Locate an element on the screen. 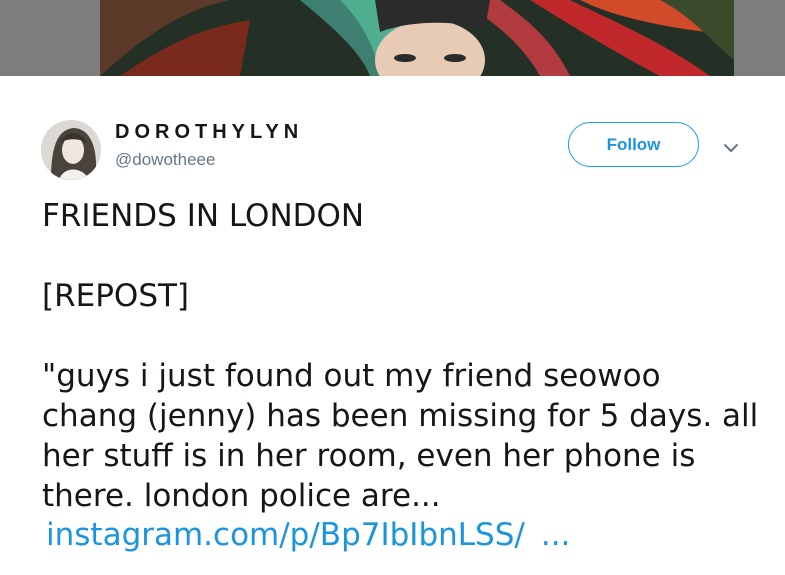 The width and height of the screenshot is (785, 575). instagram-link: instagram.com/p/Bp7IbIbnLSS/ is located at coordinates (285, 535).